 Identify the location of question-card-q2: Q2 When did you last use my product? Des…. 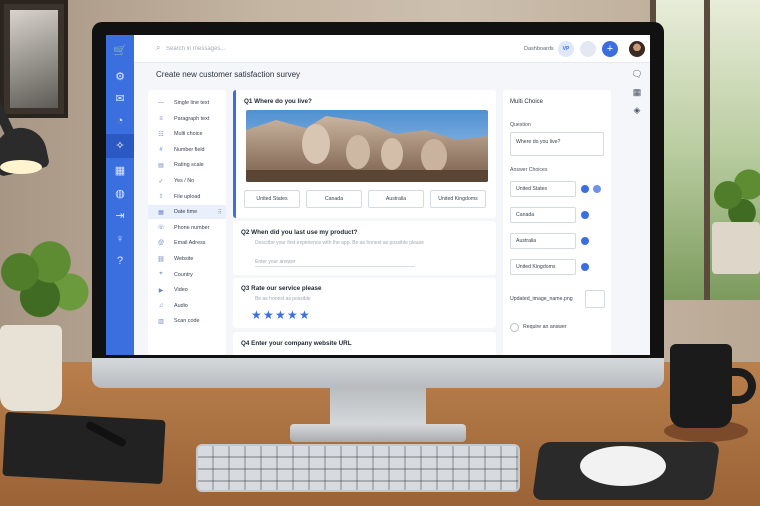
(364, 248).